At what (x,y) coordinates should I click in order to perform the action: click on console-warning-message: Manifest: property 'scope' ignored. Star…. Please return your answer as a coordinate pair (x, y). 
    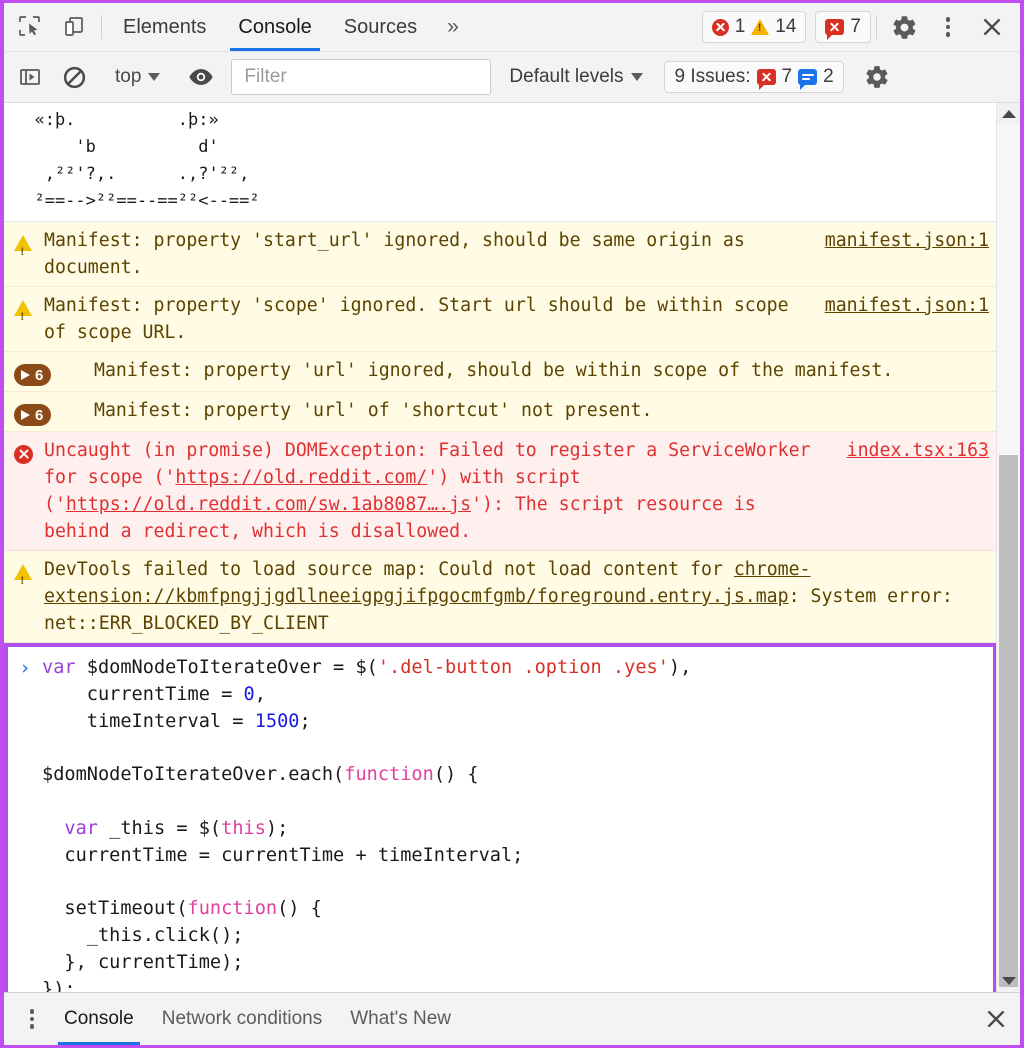
    Looking at the image, I should click on (500, 319).